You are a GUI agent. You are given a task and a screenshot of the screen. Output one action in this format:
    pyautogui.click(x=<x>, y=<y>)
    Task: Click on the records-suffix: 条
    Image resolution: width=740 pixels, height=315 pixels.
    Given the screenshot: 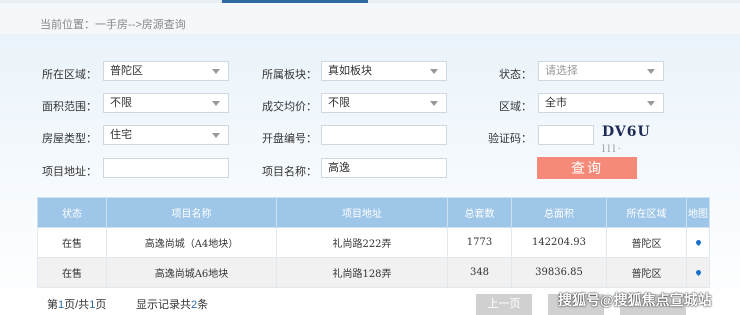 What is the action you would take?
    pyautogui.click(x=203, y=305)
    